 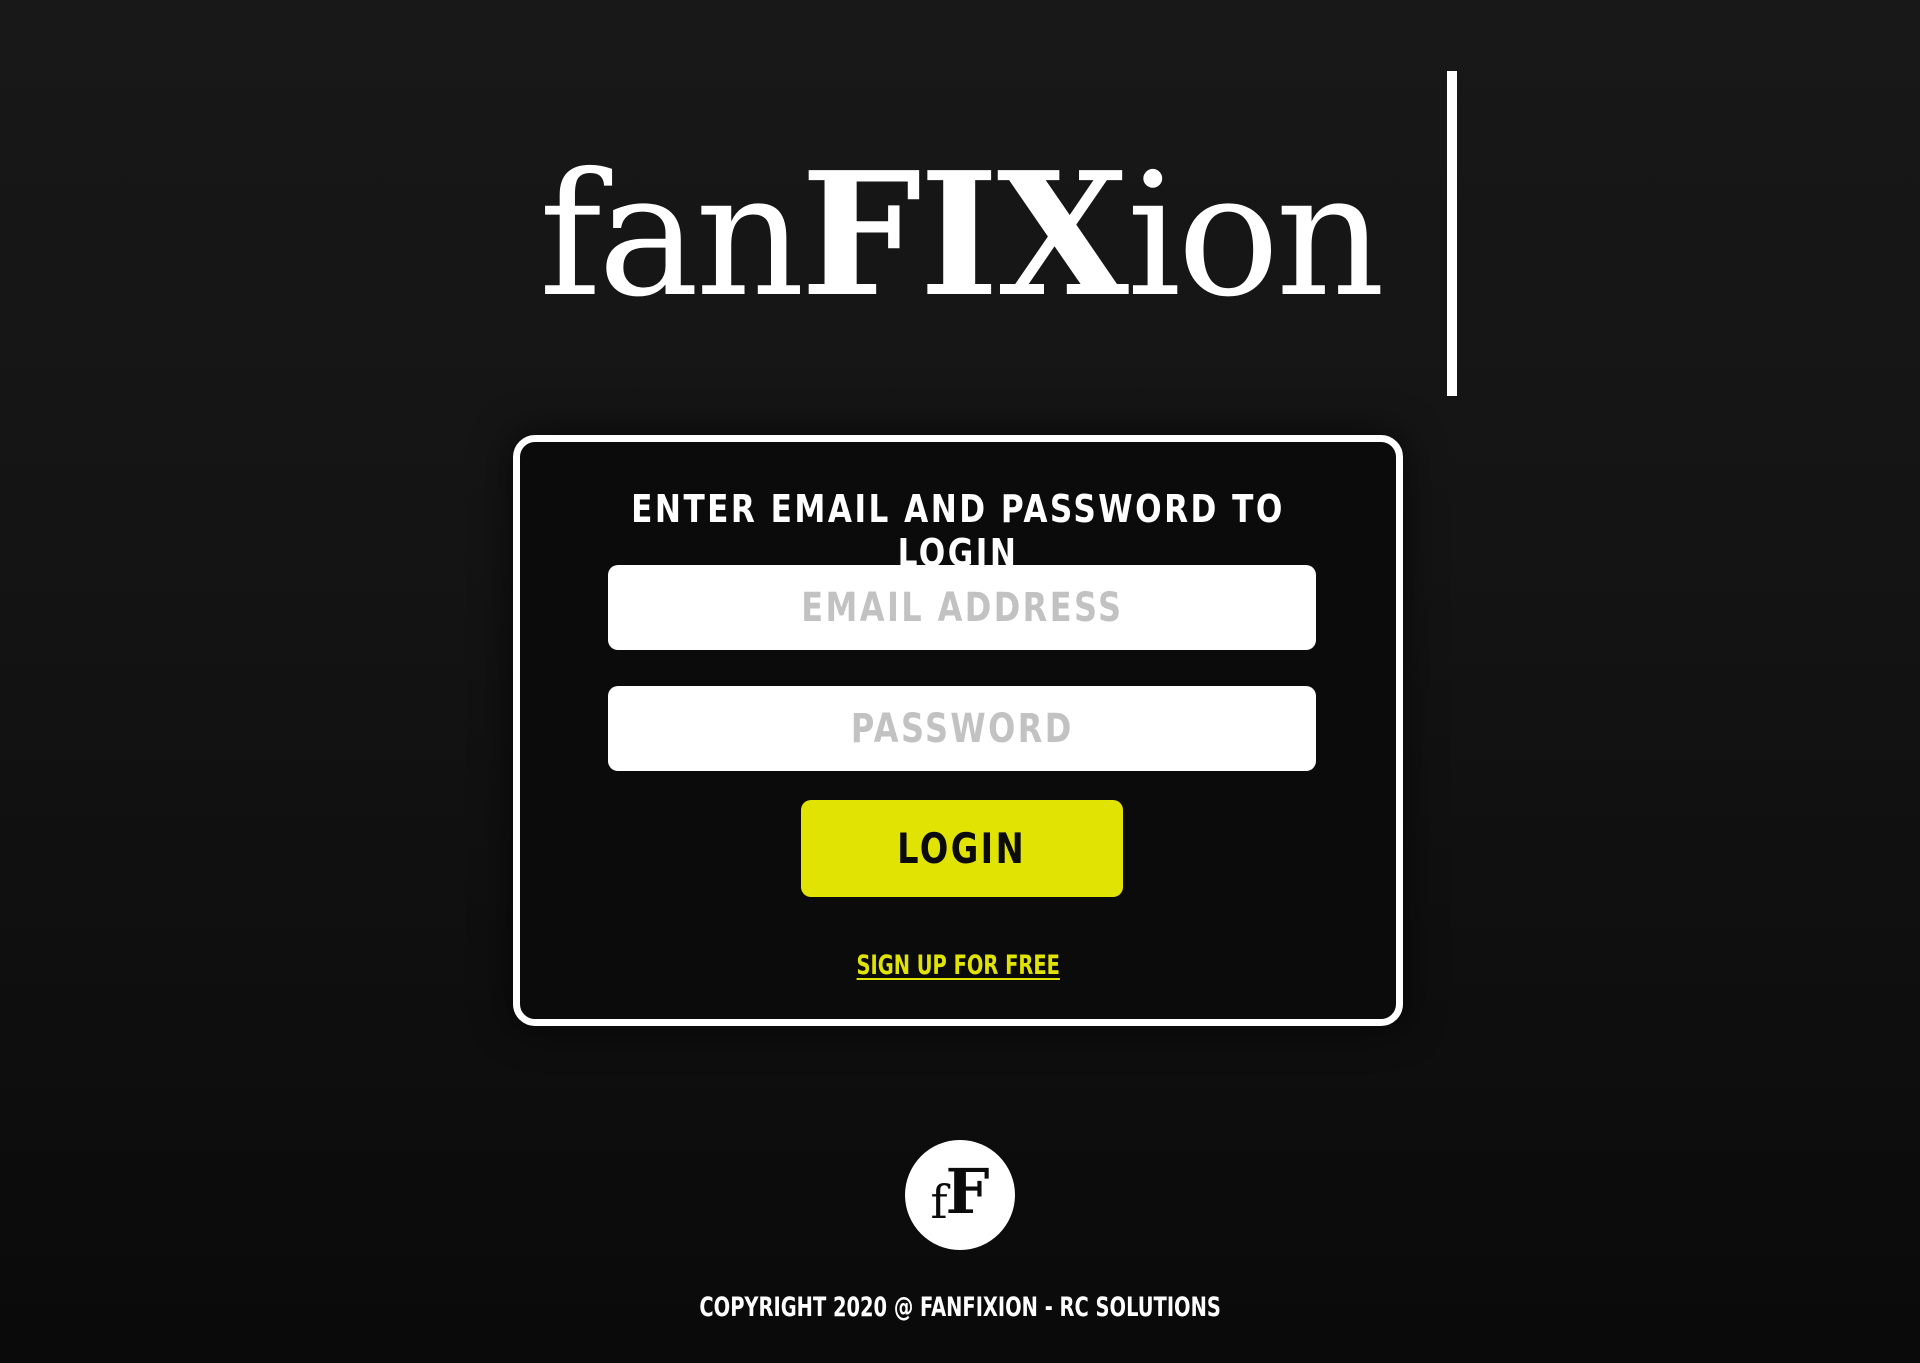 I want to click on badge-letter-large: F, so click(x=967, y=1191).